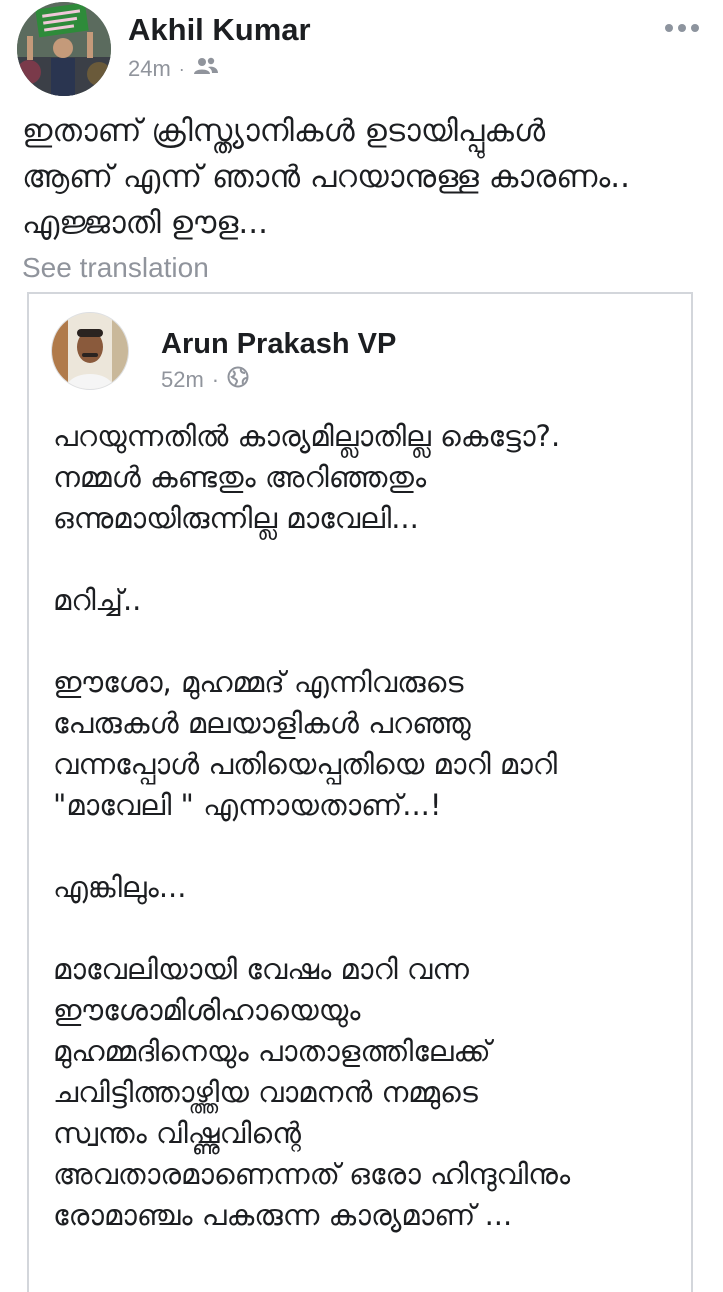 This screenshot has width=723, height=1292. I want to click on avatar, so click(64, 49).